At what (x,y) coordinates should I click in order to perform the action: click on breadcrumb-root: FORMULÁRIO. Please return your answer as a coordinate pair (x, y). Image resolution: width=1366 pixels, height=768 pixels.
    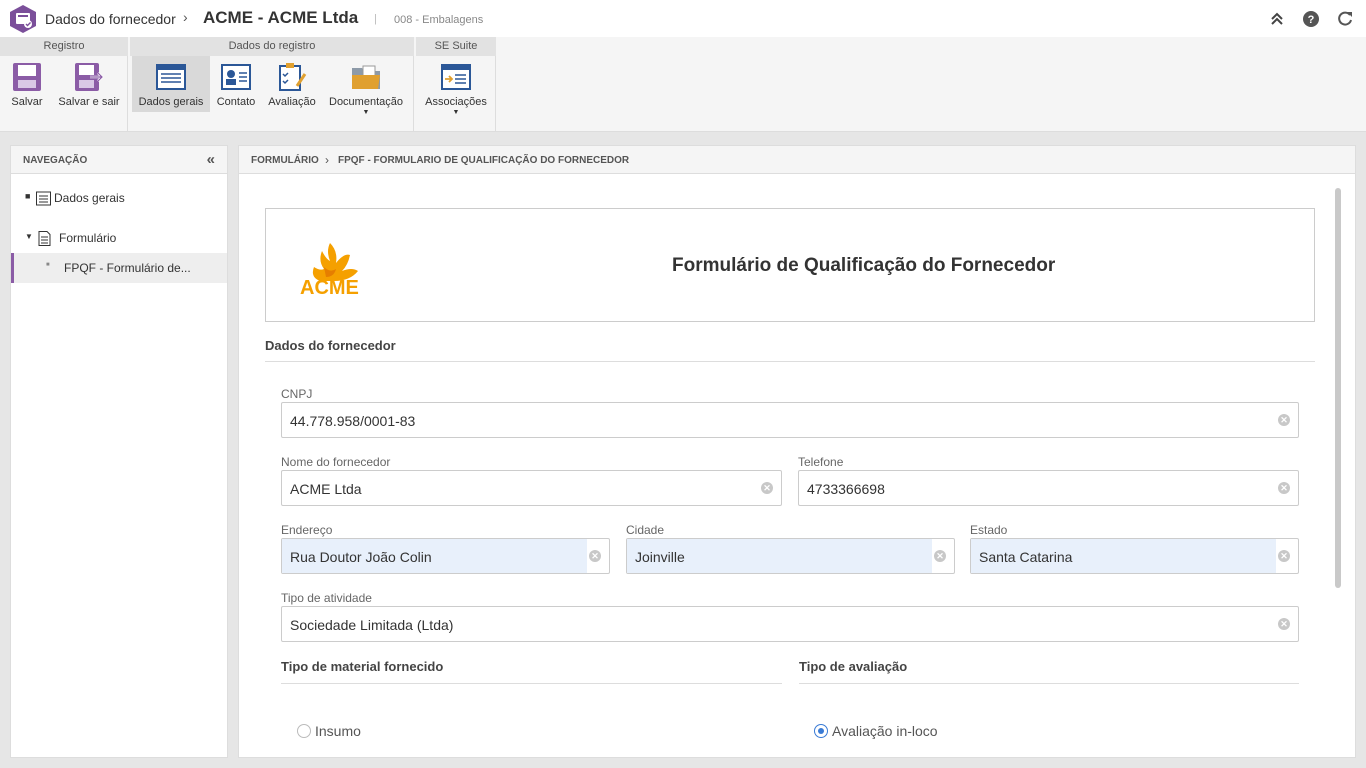
    Looking at the image, I should click on (285, 160).